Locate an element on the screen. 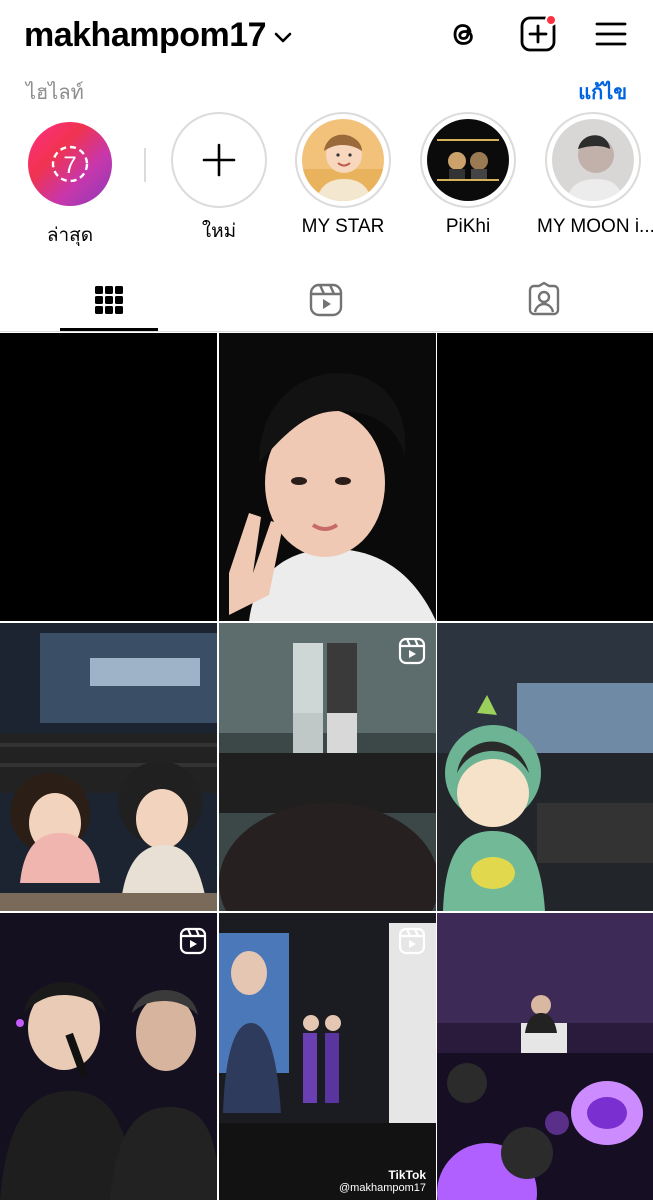 Image resolution: width=653 pixels, height=1200 pixels. highlights-label: ไฮไลท์ is located at coordinates (55, 93).